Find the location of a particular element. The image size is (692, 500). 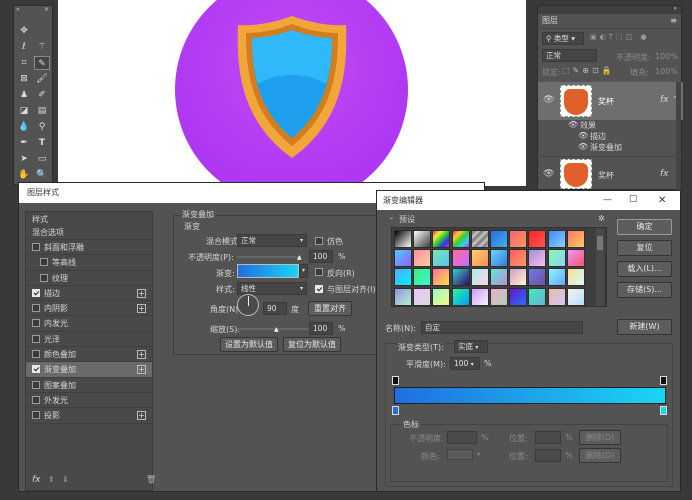

magic-wand-tool-icon: ⚚ is located at coordinates (42, 47).